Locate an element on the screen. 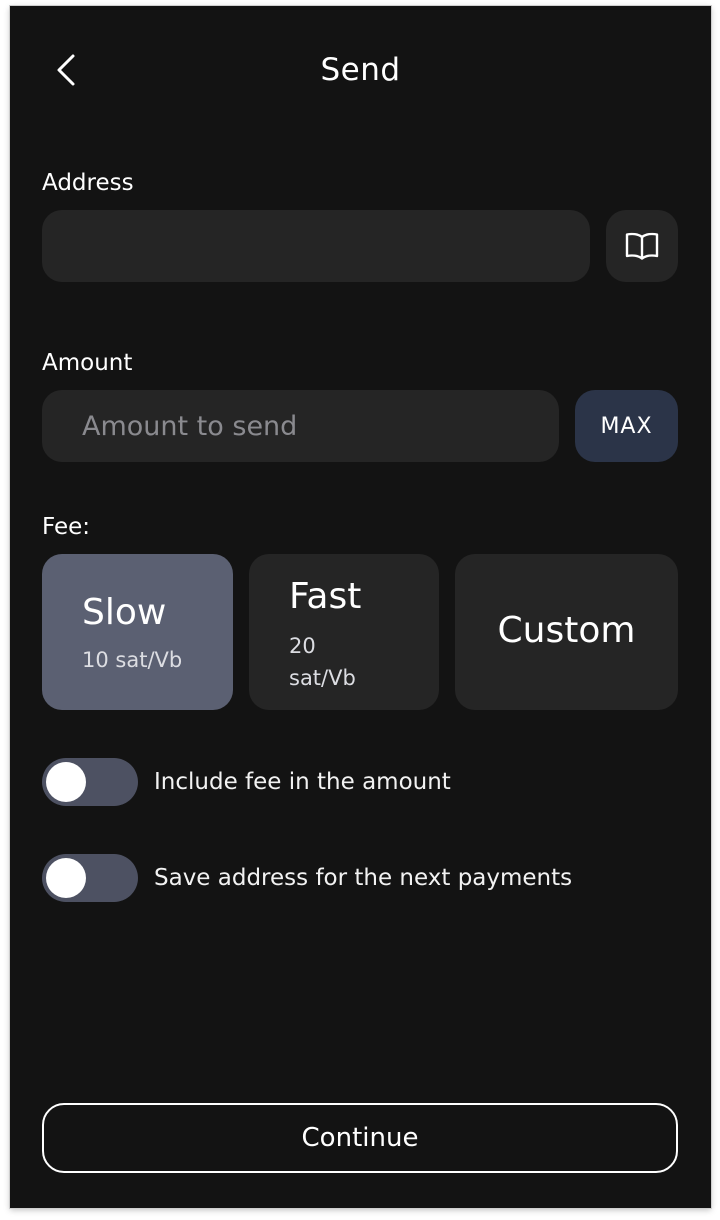  fee-option-name: Slow is located at coordinates (124, 612).